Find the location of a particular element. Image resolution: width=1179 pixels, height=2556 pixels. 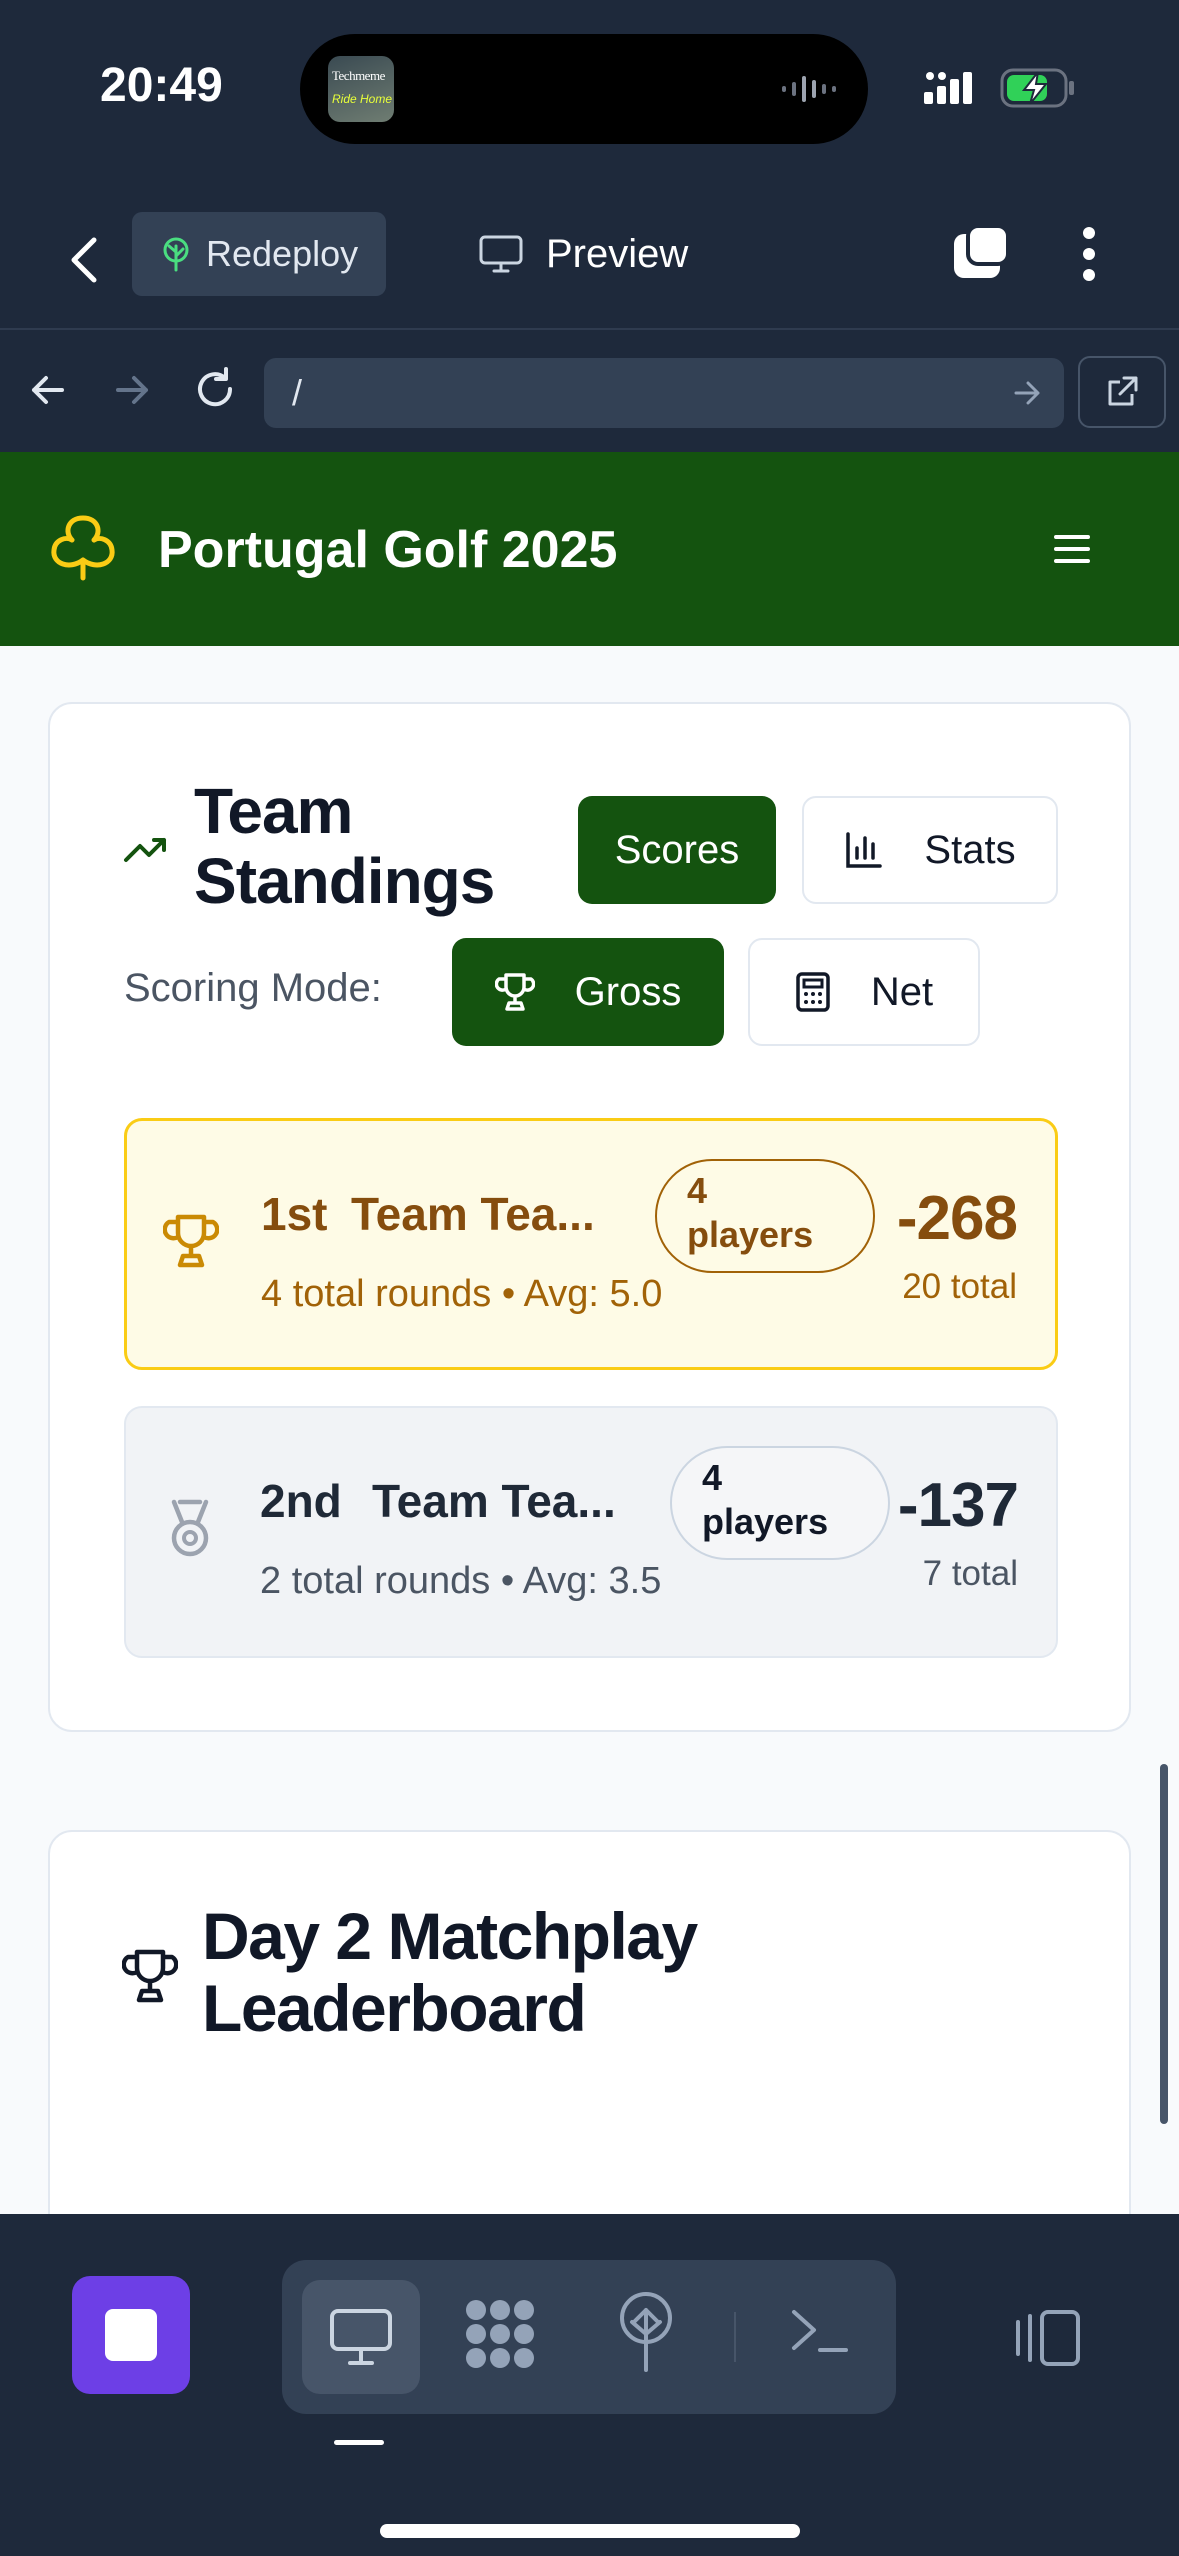

url-row: / is located at coordinates (589, 392).